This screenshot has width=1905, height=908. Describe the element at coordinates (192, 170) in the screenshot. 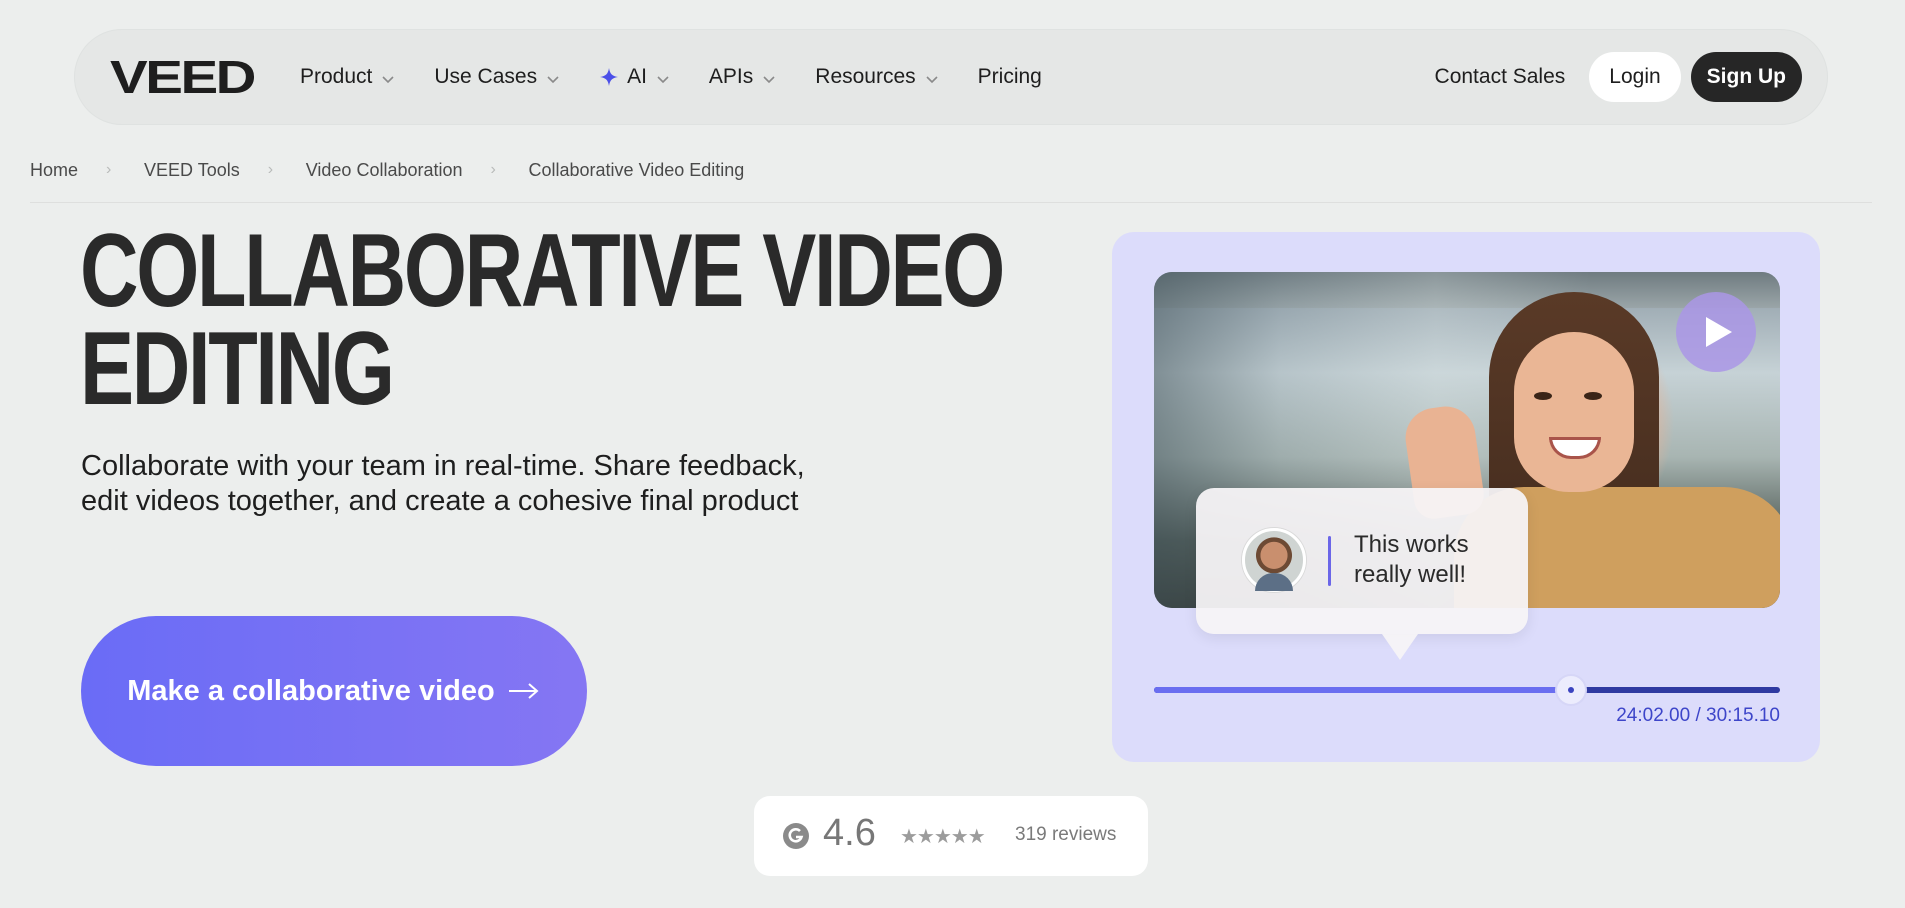

I see `breadcrumb-veed-tools: VEED Tools` at that location.